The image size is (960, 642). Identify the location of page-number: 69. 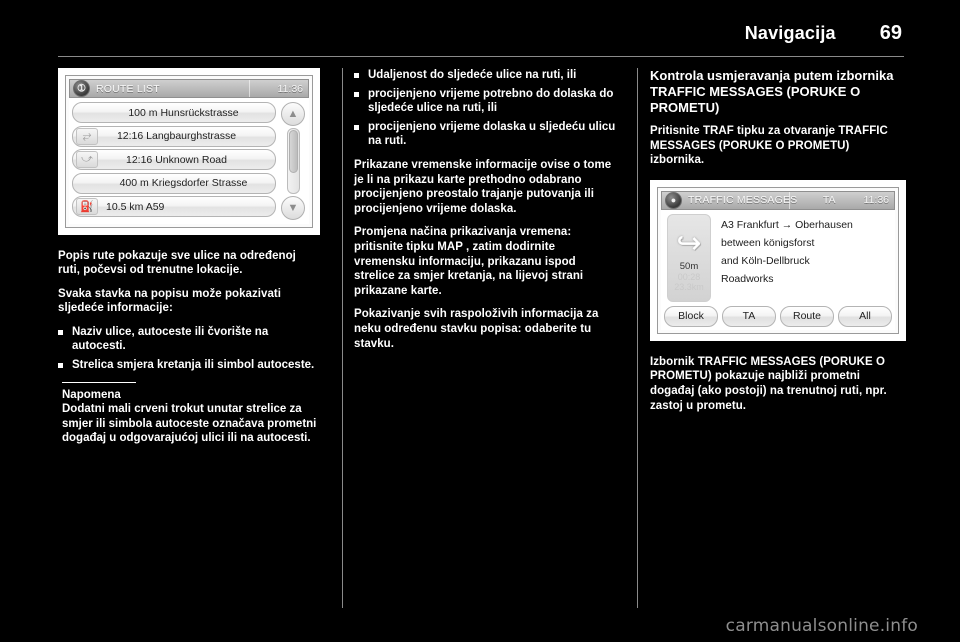
(890, 32).